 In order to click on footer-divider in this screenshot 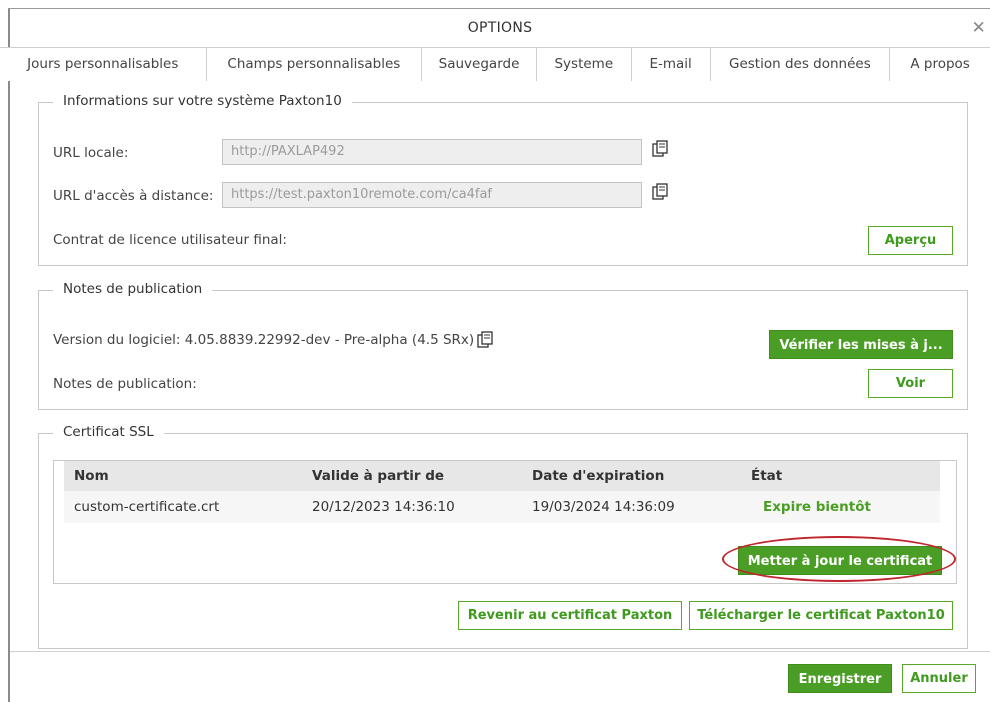, I will do `click(500, 651)`.